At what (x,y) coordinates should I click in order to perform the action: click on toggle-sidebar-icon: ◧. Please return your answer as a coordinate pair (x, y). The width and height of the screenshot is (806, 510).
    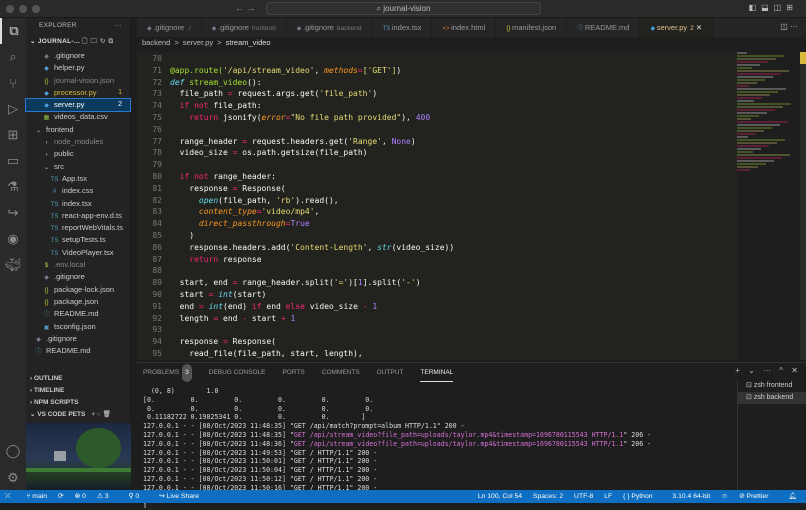
    Looking at the image, I should click on (755, 7).